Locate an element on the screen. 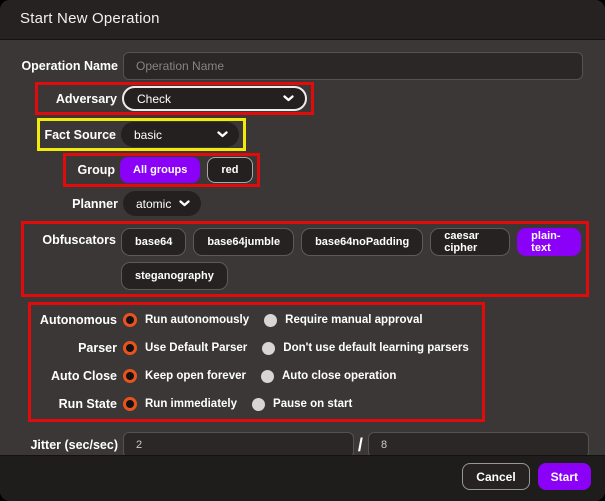 The width and height of the screenshot is (605, 501). jitter-label: Jitter (sec/sec) is located at coordinates (74, 445).